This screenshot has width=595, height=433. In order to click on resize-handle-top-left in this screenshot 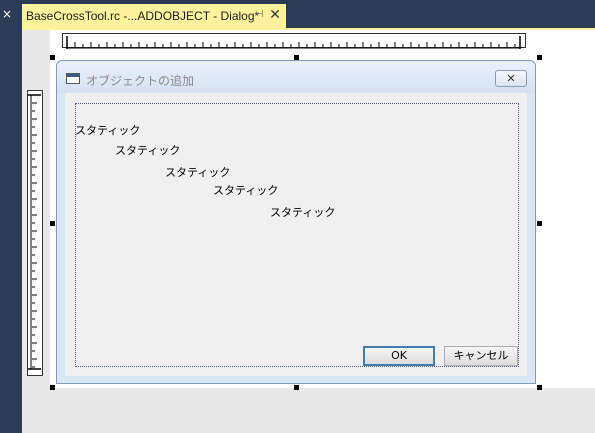, I will do `click(52, 57)`.